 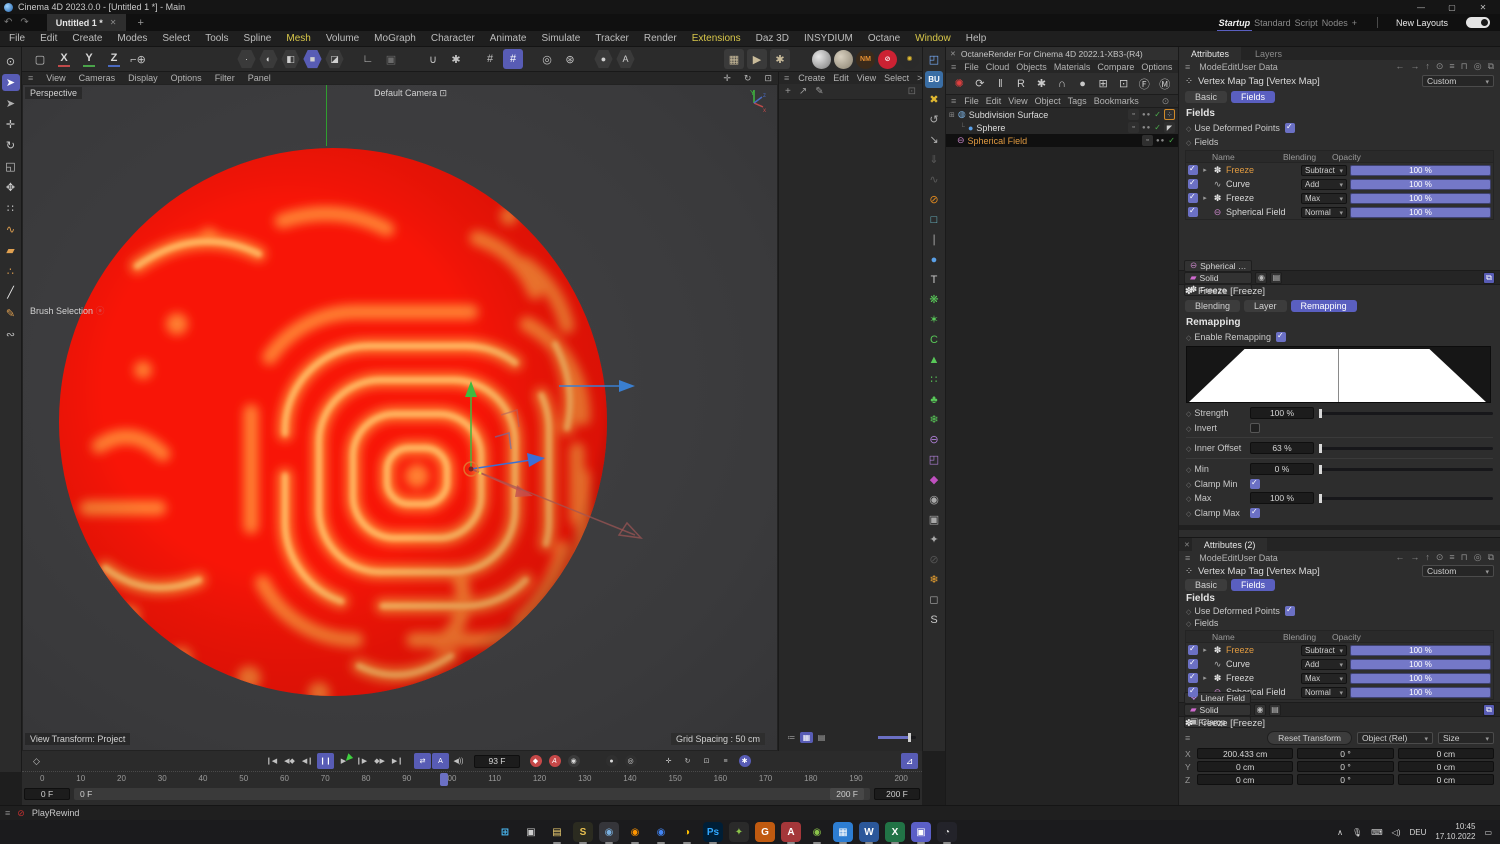 What do you see at coordinates (557, 833) in the screenshot?
I see `explorer-button: ▤` at bounding box center [557, 833].